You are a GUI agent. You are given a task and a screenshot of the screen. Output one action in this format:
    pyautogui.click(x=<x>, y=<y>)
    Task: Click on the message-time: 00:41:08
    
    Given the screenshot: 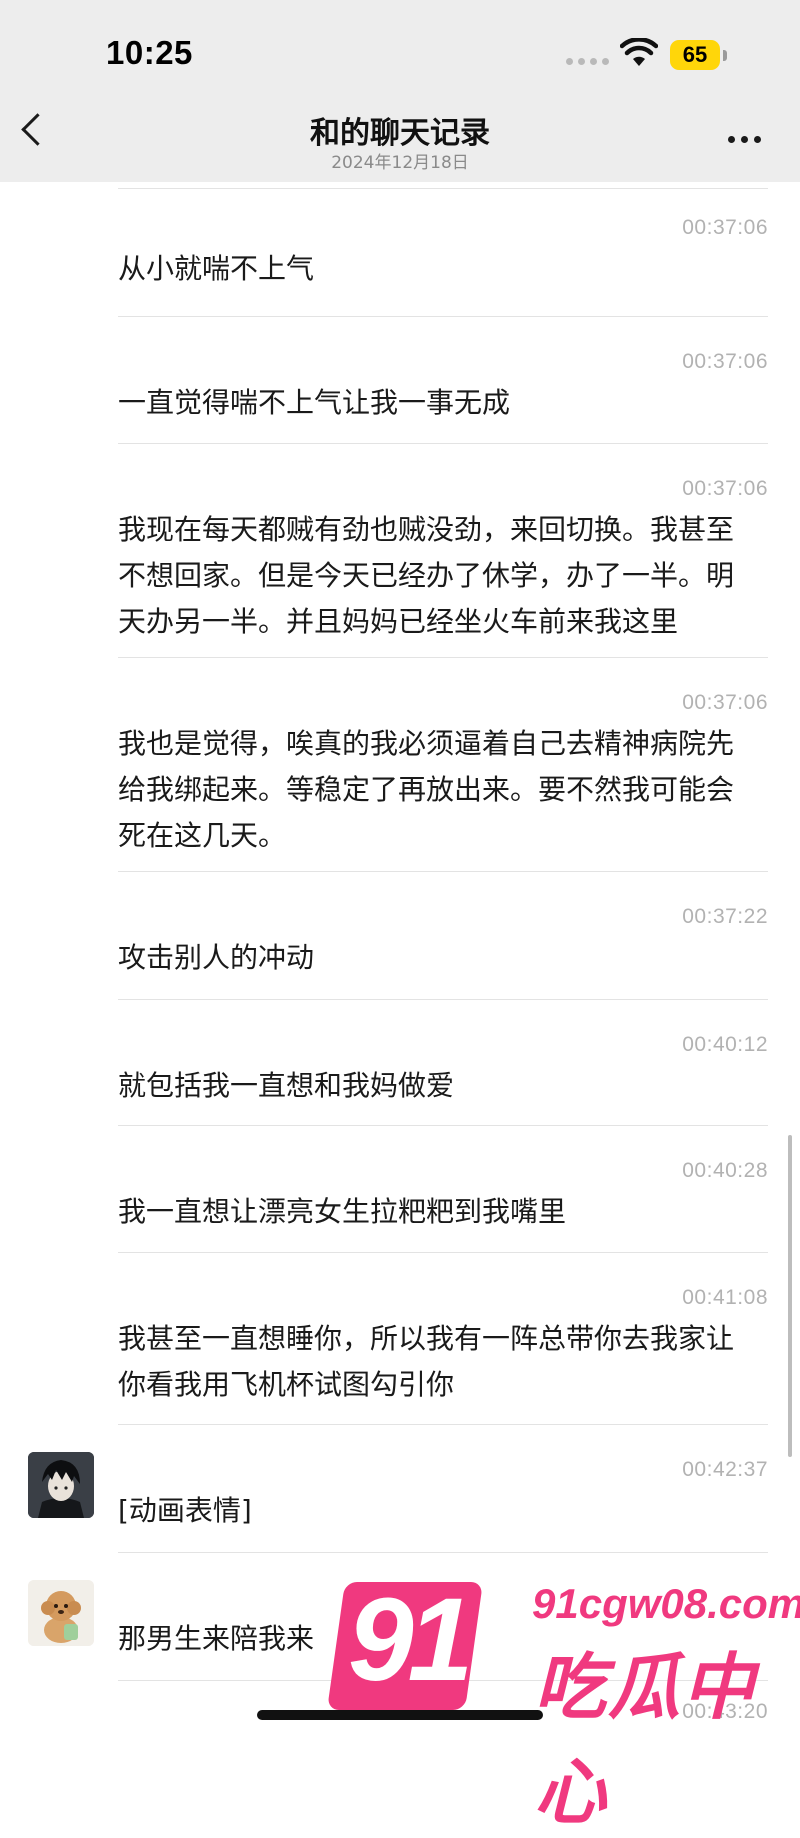 What is the action you would take?
    pyautogui.click(x=725, y=1297)
    